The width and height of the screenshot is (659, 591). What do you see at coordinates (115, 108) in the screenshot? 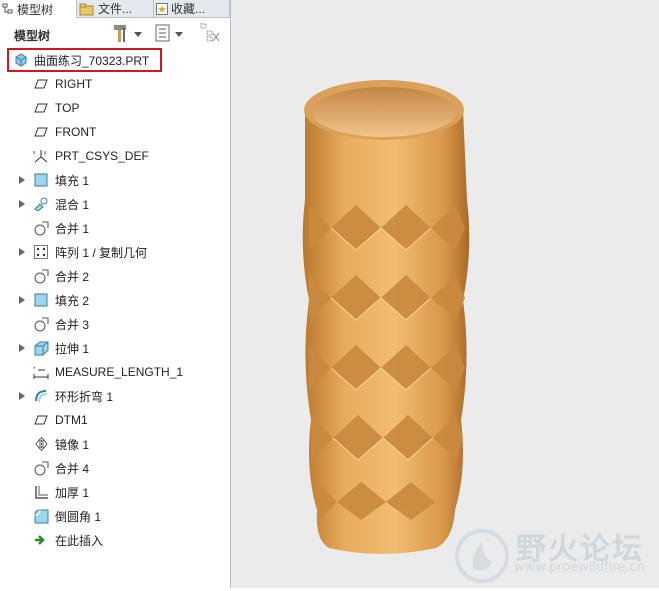
I see `tree-item: TOP` at bounding box center [115, 108].